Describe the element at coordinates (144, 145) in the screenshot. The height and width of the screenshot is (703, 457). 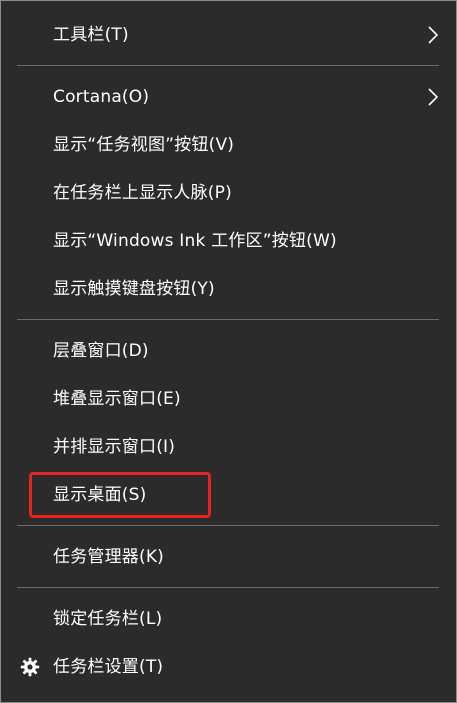
I see `menu-item-label: 显示“任务视图”按钮(V)` at that location.